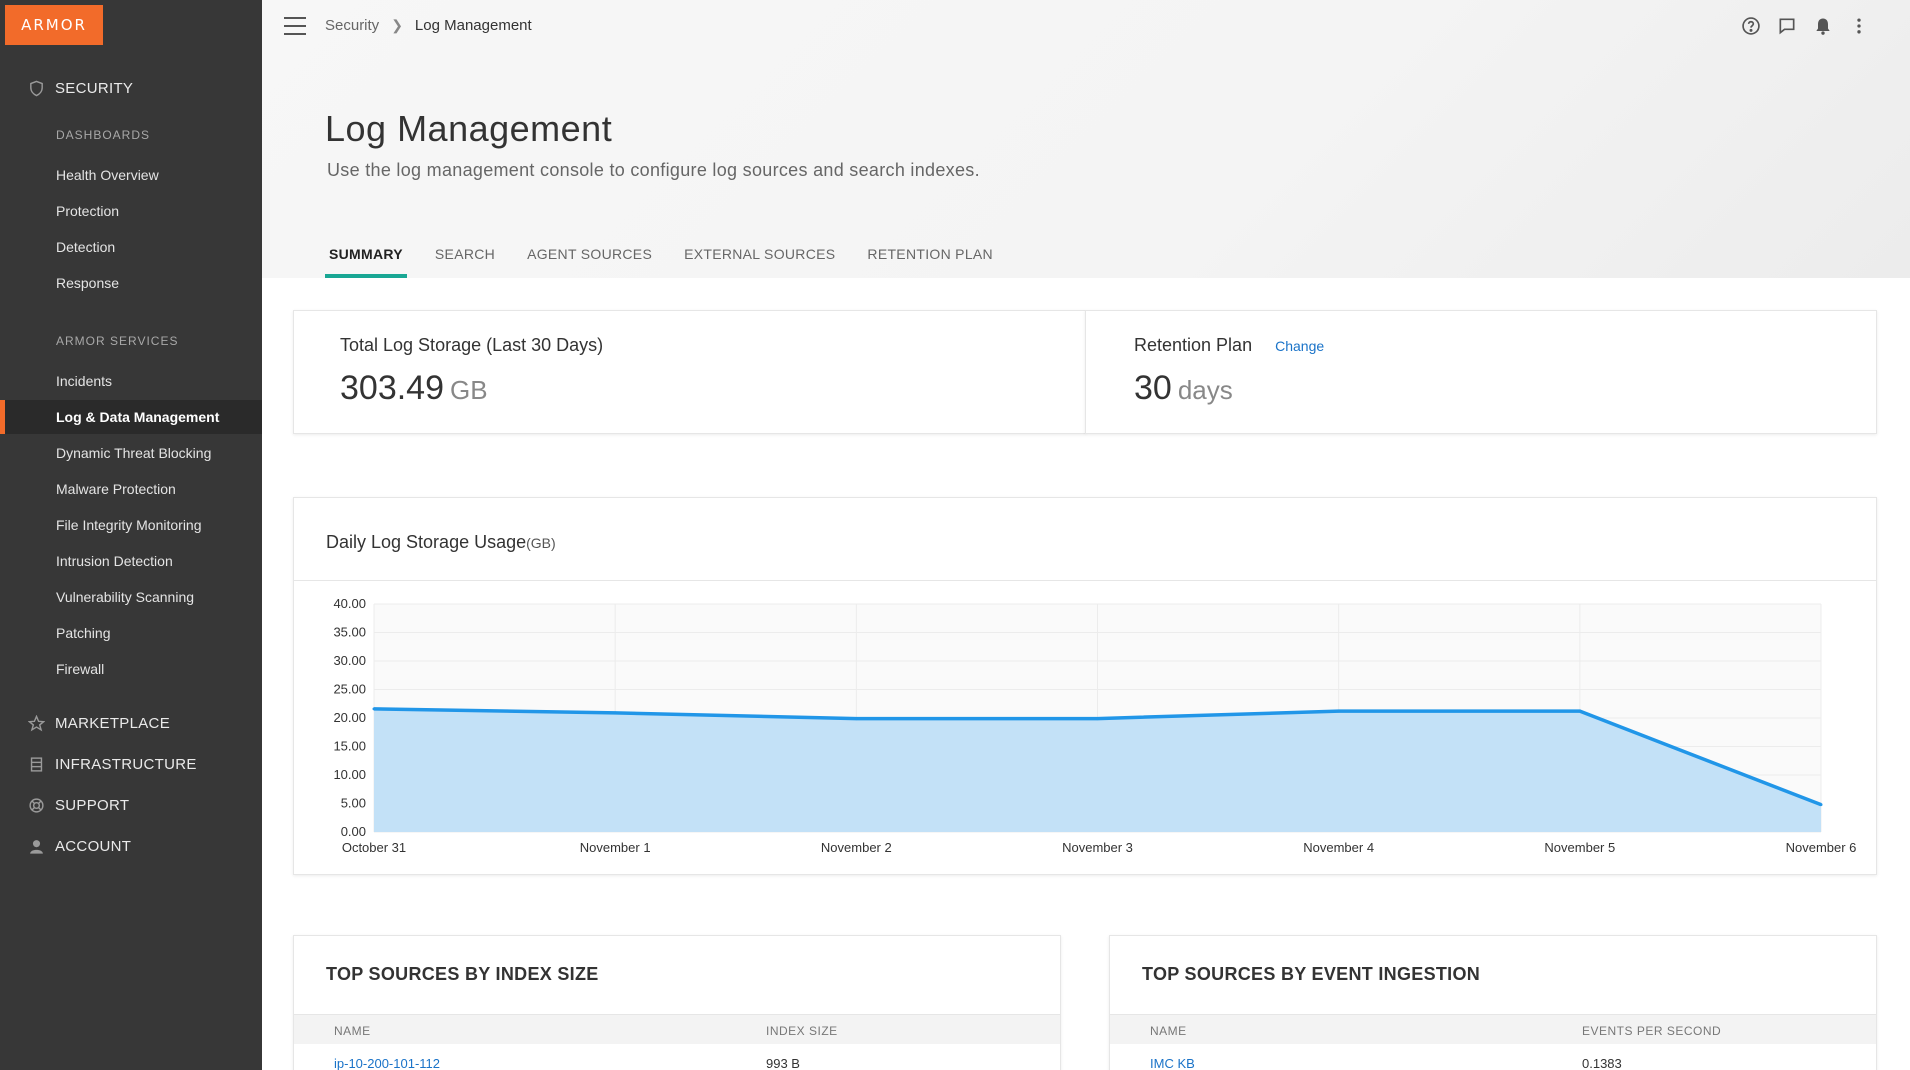 The image size is (1910, 1070). I want to click on sidebar-item-file-integrity-monitoring: File Integrity Monitoring, so click(131, 525).